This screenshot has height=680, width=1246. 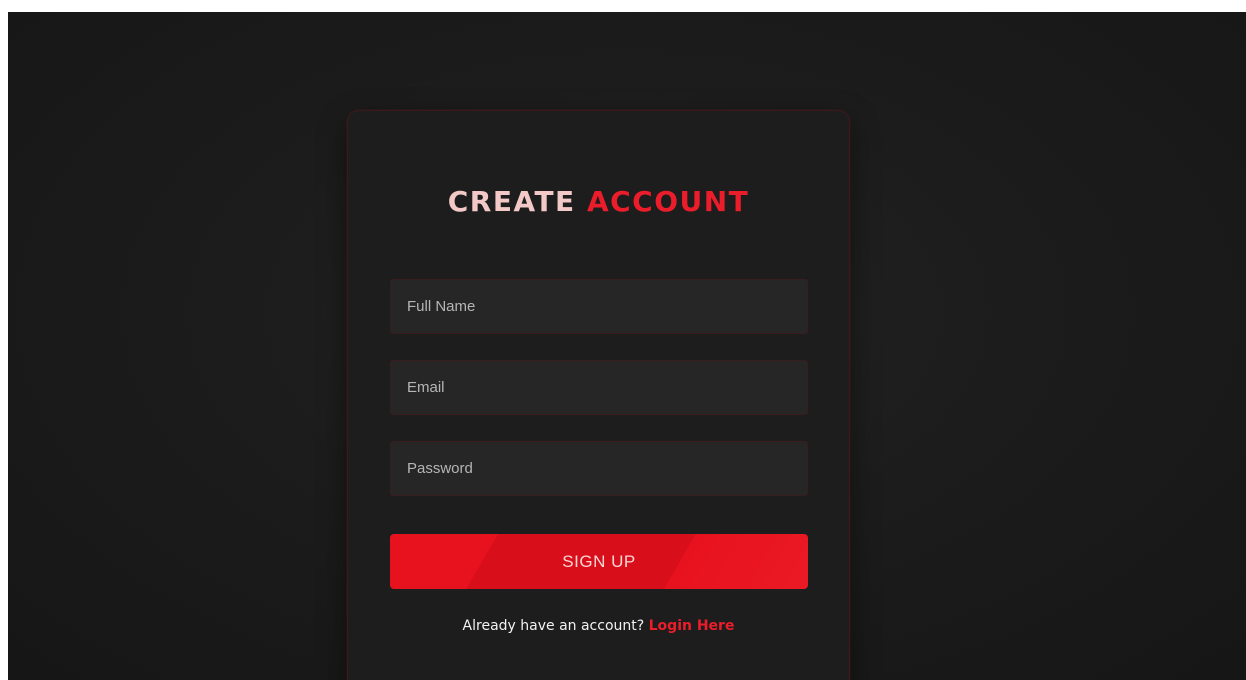 What do you see at coordinates (511, 201) in the screenshot?
I see `title-word-create: CREATE` at bounding box center [511, 201].